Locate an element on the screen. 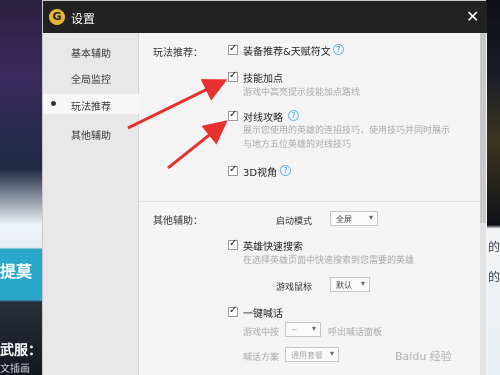 Image resolution: width=500 pixels, height=375 pixels. lane-guide-checkbox is located at coordinates (233, 115).